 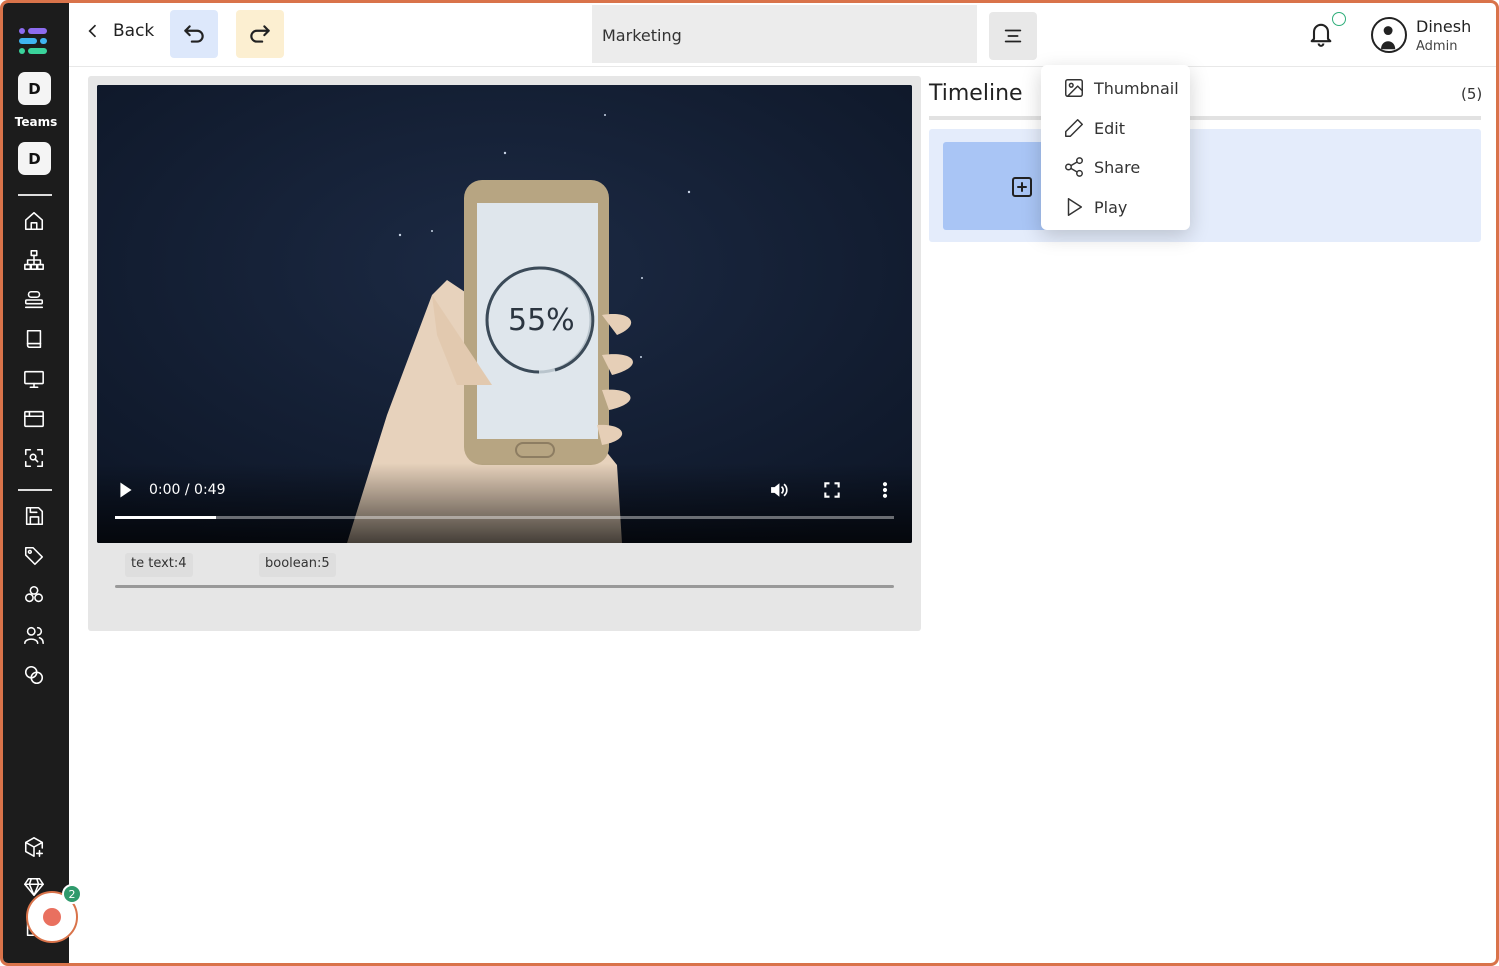 I want to click on fullscreen-button, so click(x=834, y=492).